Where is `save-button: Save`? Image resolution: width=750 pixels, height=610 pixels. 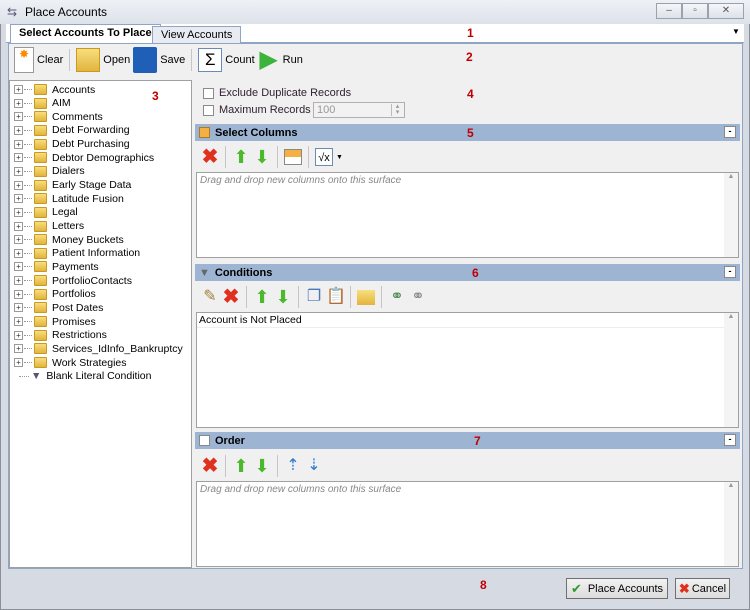 save-button: Save is located at coordinates (159, 60).